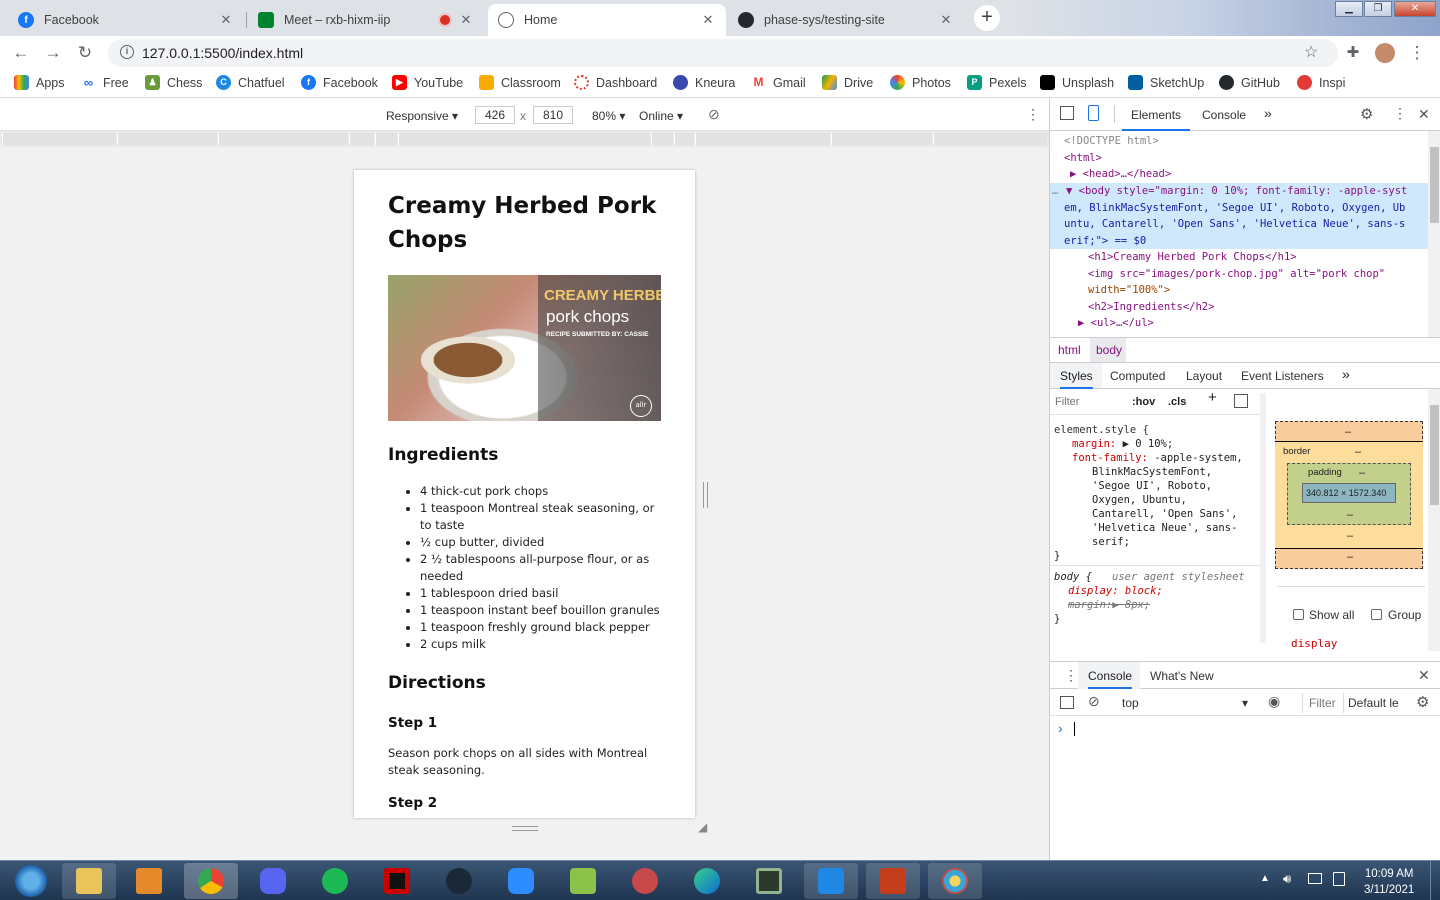  I want to click on tab-layout: Layout, so click(1204, 376).